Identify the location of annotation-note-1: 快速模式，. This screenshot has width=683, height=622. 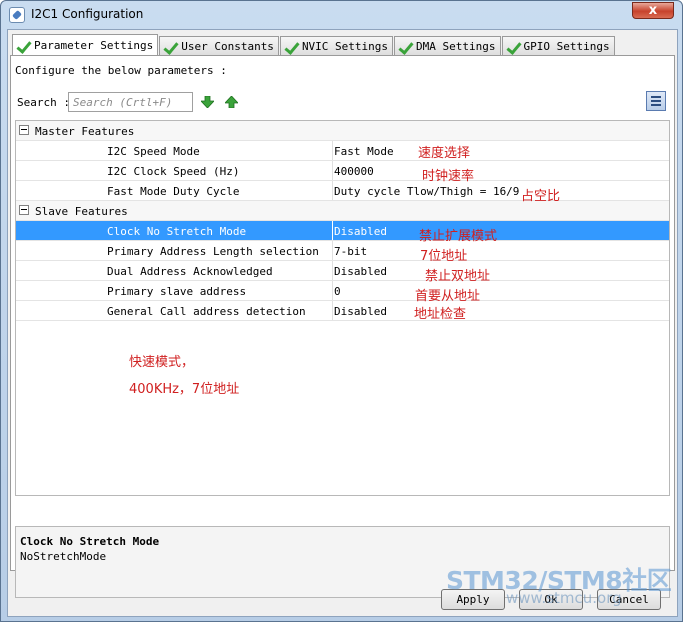
(162, 362).